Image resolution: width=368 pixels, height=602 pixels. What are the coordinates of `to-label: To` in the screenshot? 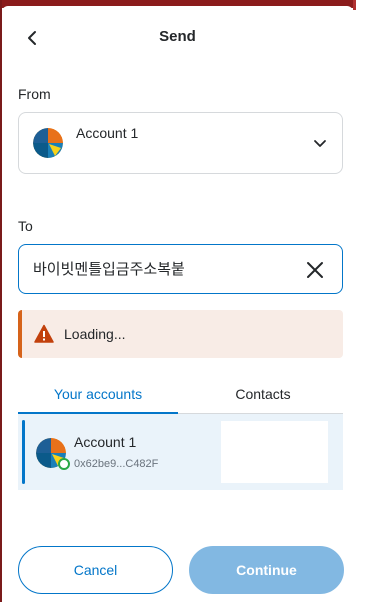 It's located at (25, 226).